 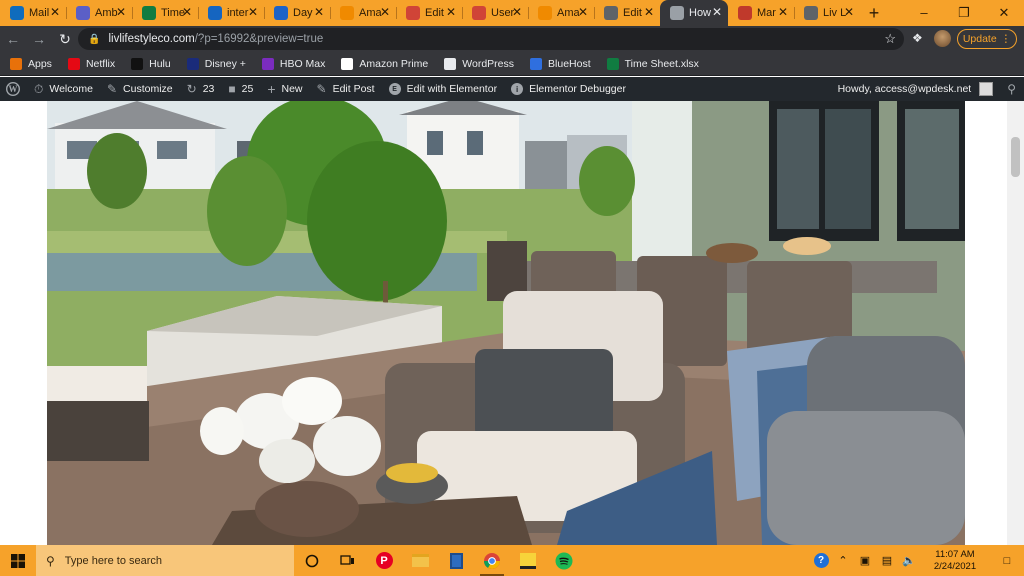 I want to click on wp-edit-post: ✎ Edit Post, so click(x=346, y=89).